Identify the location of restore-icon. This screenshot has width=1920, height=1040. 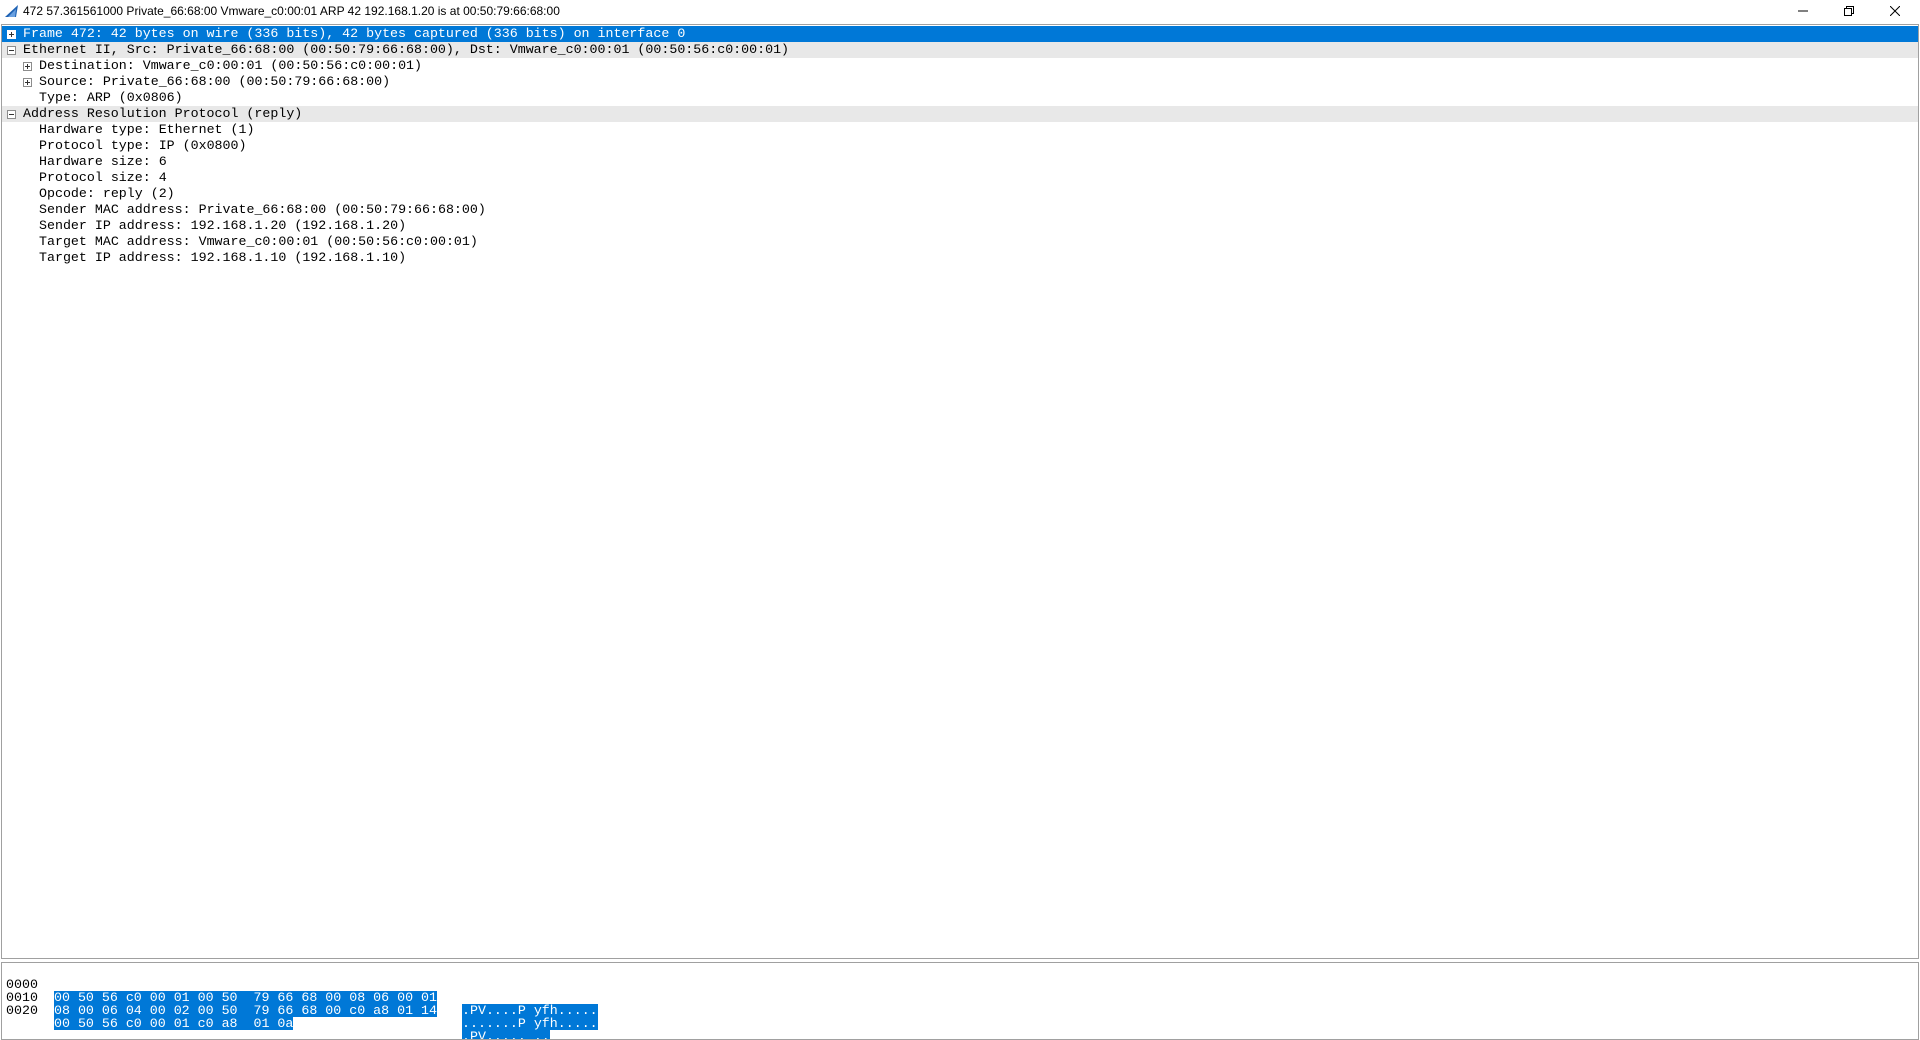
(1849, 11).